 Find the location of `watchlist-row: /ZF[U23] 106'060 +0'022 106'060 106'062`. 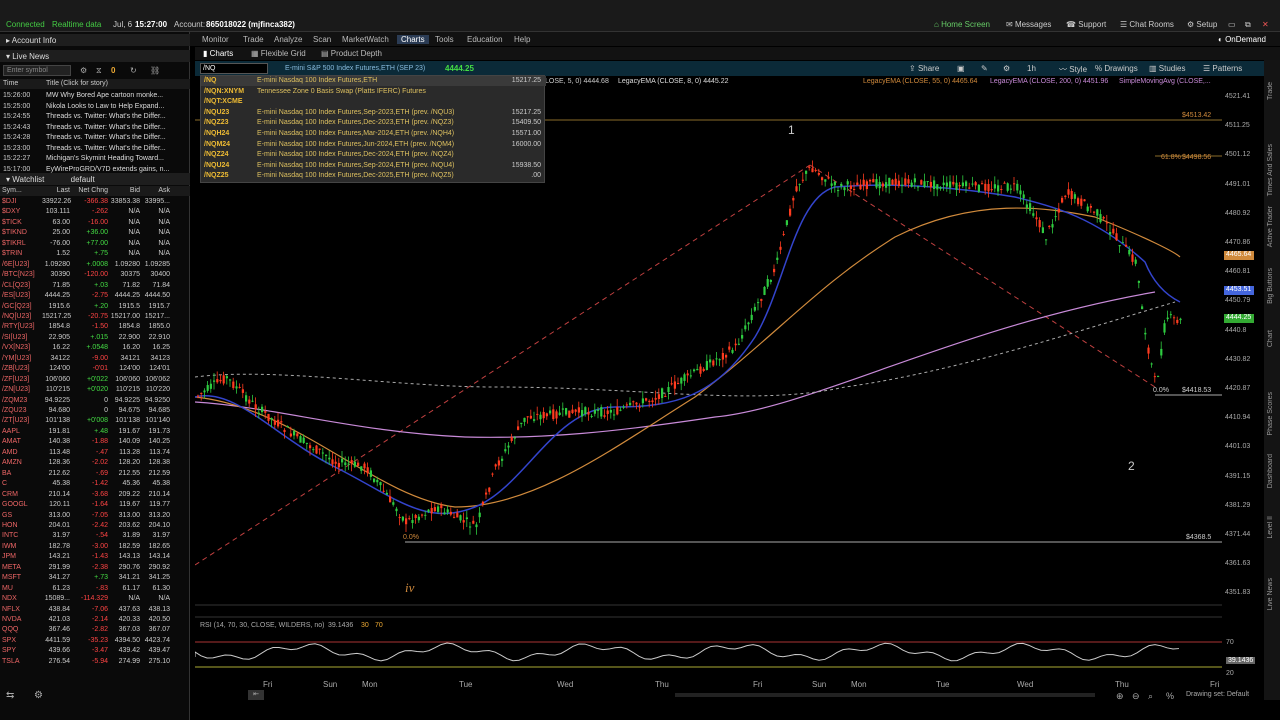

watchlist-row: /ZF[U23] 106'060 +0'022 106'060 106'062 is located at coordinates (95, 380).